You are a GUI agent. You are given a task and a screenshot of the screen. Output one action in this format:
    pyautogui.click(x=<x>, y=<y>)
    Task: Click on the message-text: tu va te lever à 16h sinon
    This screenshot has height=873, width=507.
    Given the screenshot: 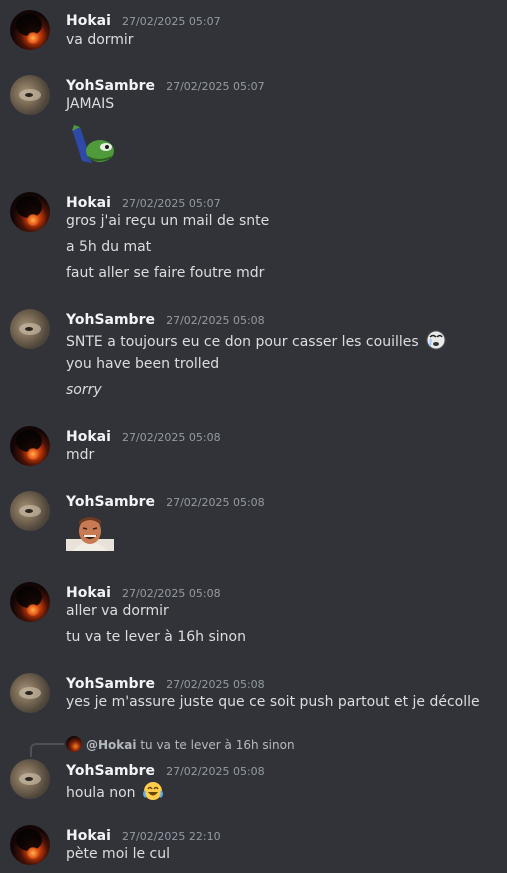 What is the action you would take?
    pyautogui.click(x=156, y=637)
    